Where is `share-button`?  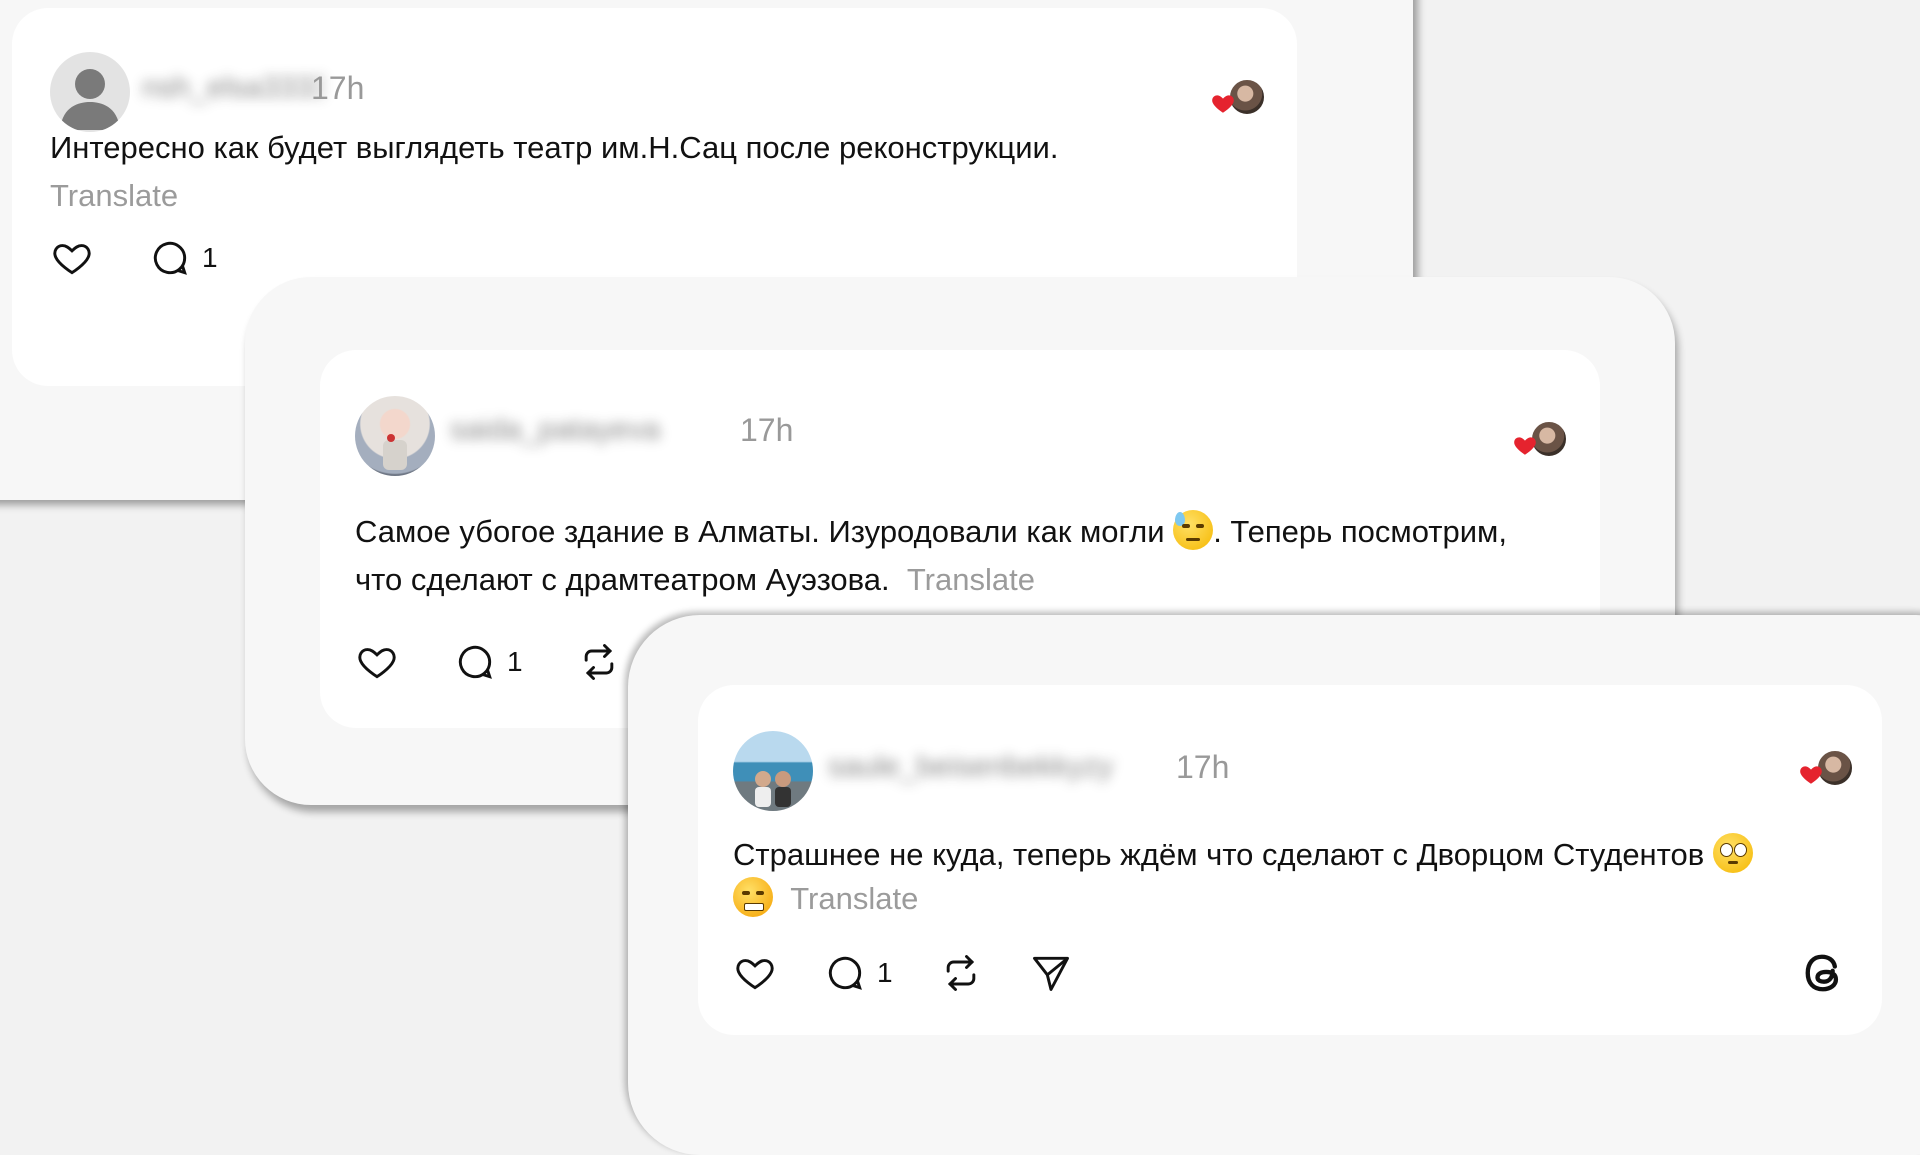
share-button is located at coordinates (1051, 973).